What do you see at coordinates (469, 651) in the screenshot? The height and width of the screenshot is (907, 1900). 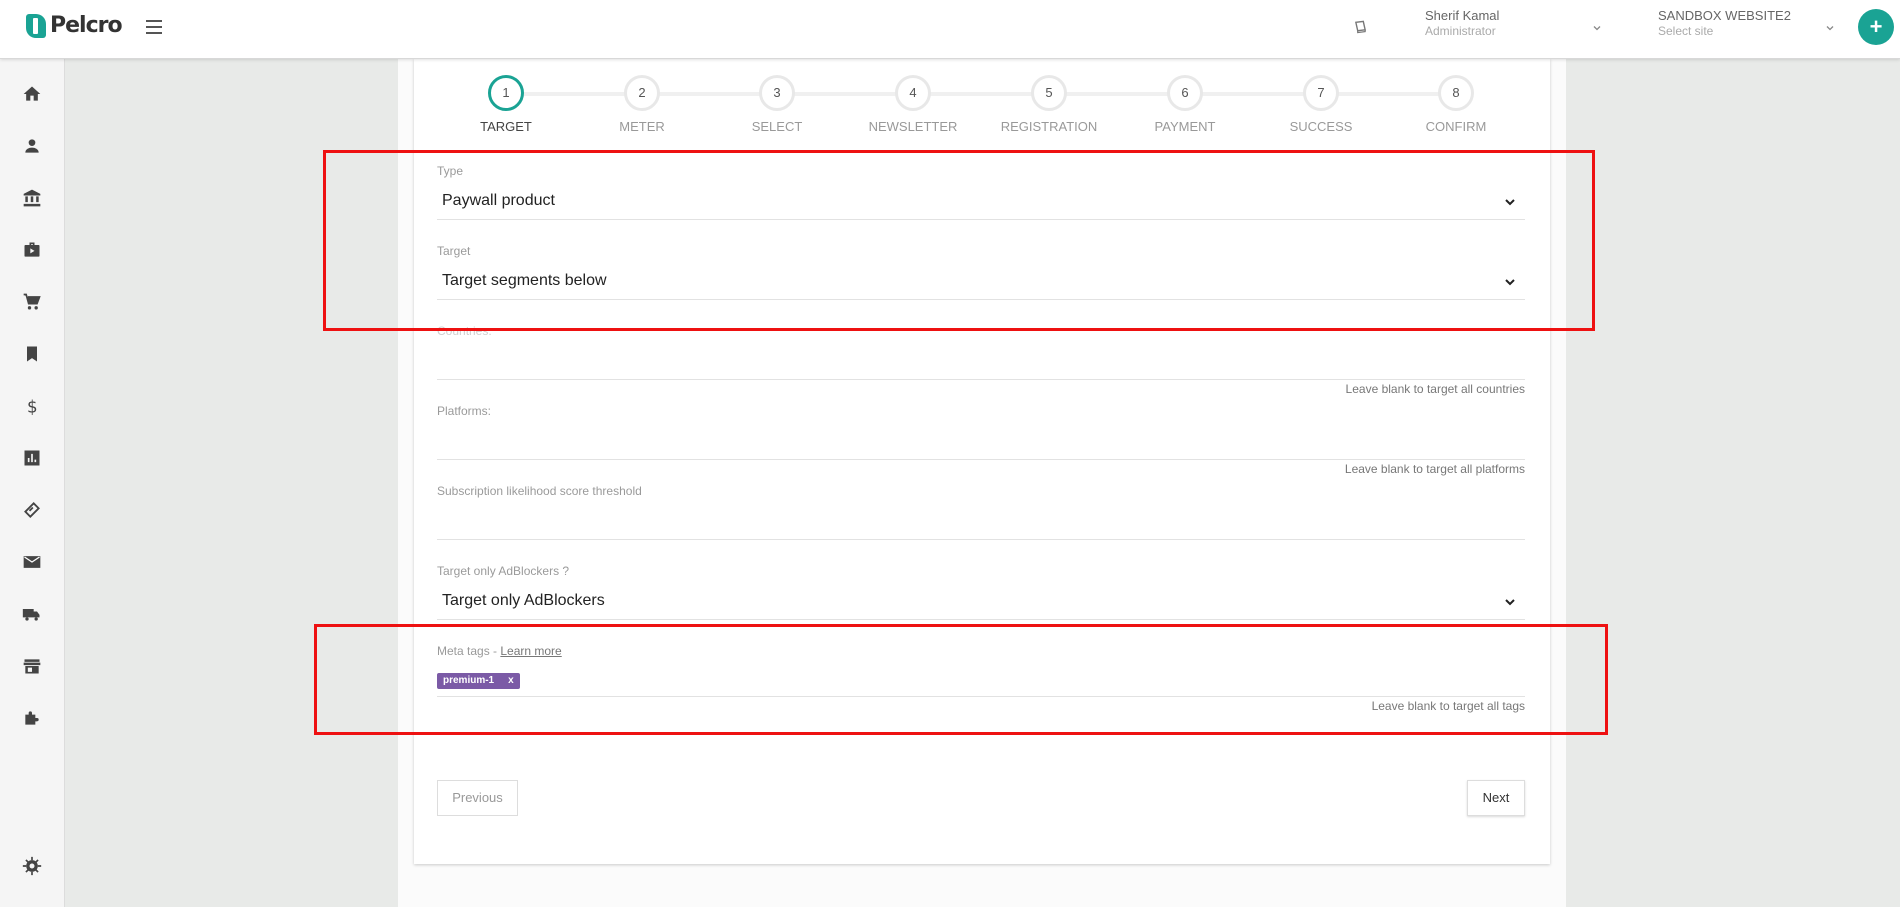 I see `meta-tags-label-text: Meta tags -` at bounding box center [469, 651].